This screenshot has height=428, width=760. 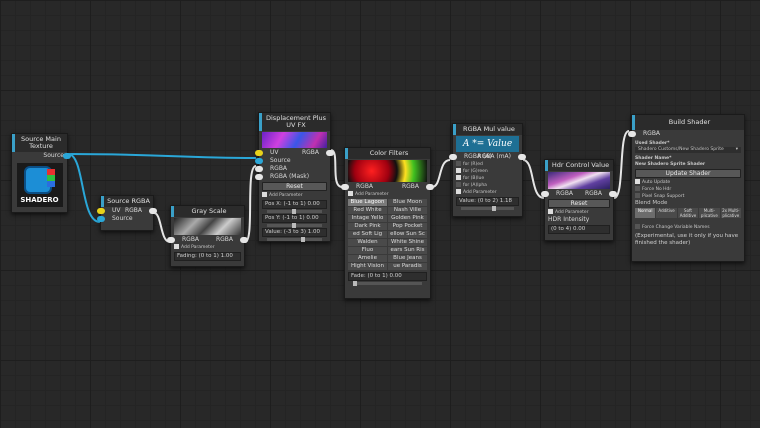 What do you see at coordinates (367, 210) in the screenshot?
I see `filter-button: Red White` at bounding box center [367, 210].